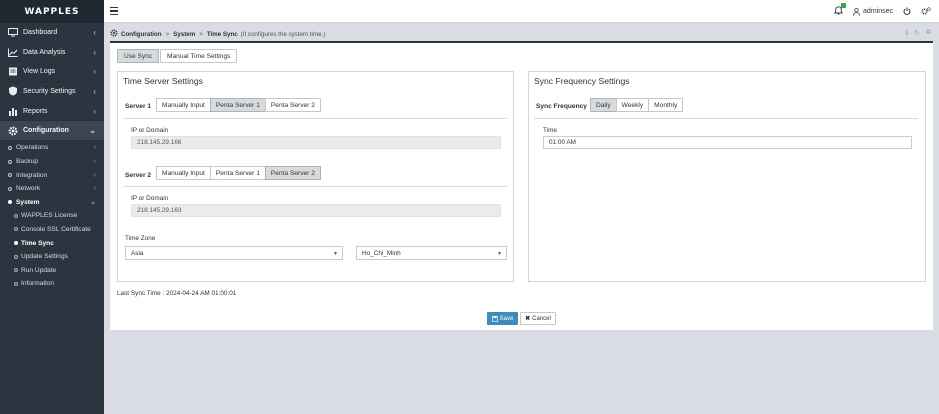 This screenshot has width=939, height=414. I want to click on server2-option-penta1: Penta Server 1, so click(237, 173).